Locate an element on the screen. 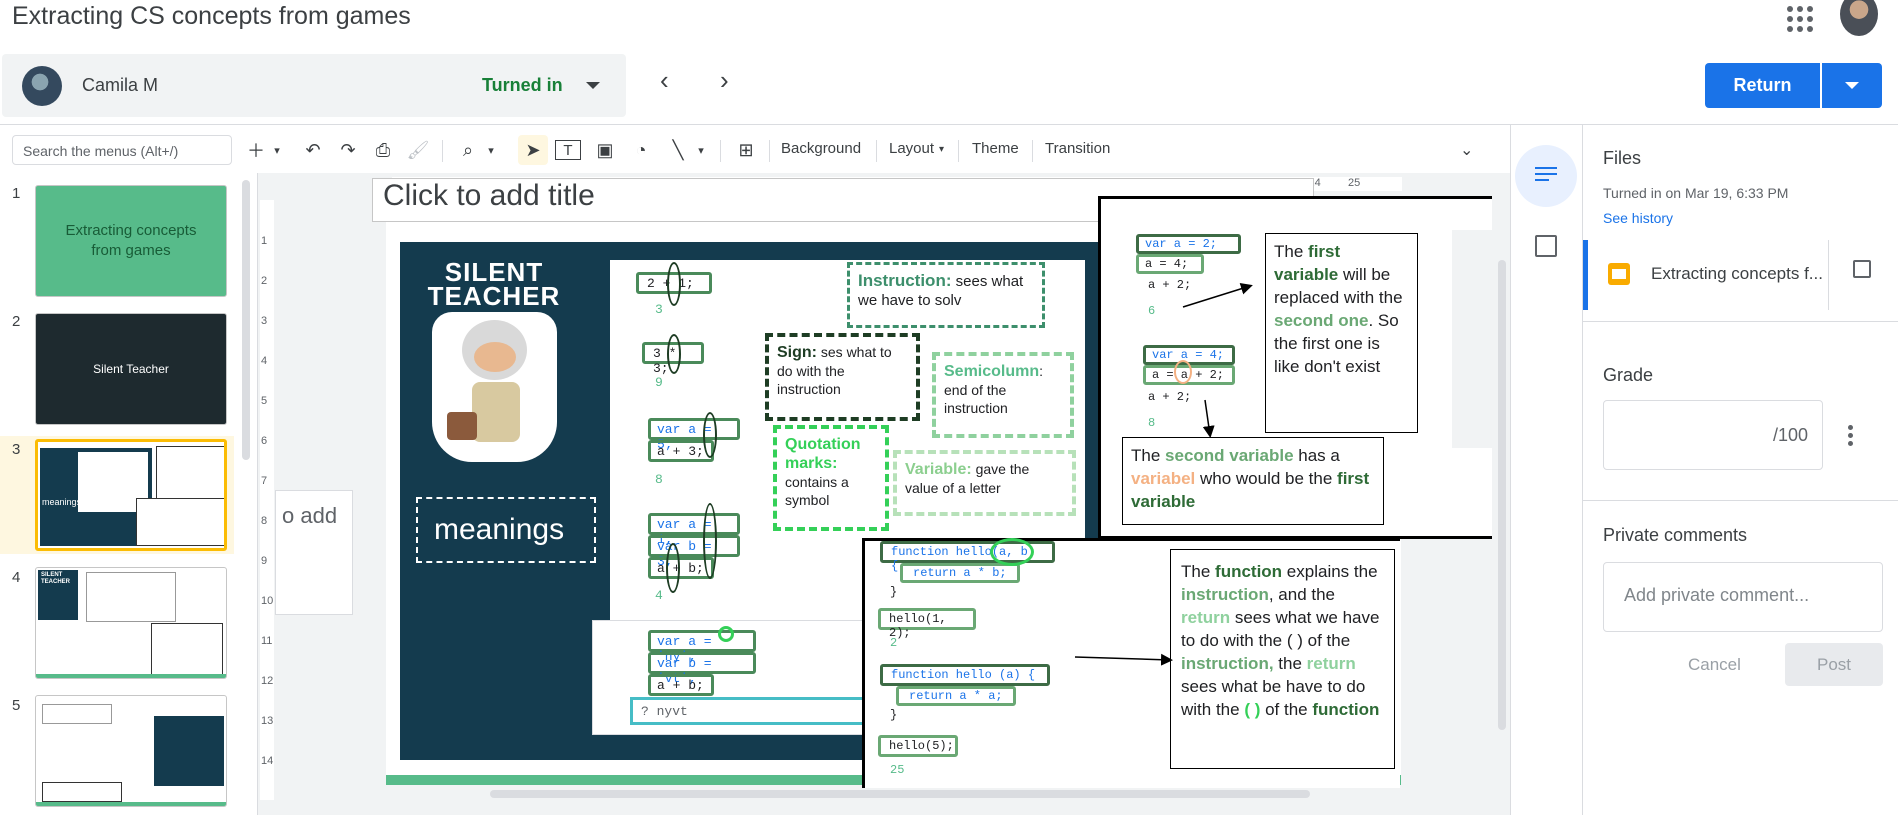  previous-student-button: ‹ is located at coordinates (664, 80).